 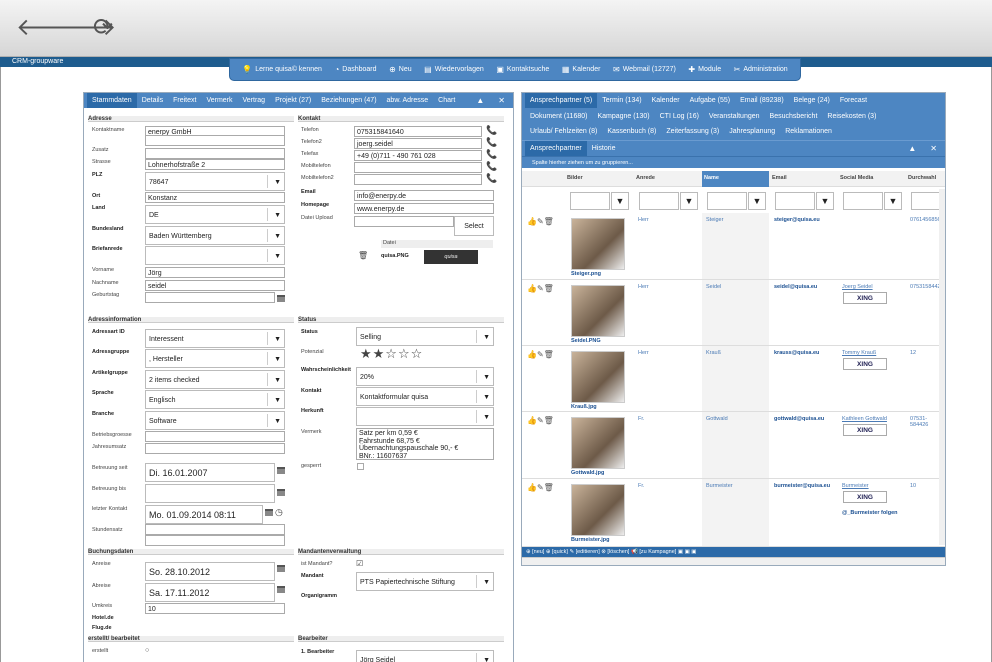 What do you see at coordinates (855, 486) in the screenshot?
I see `social-link: Burmeister` at bounding box center [855, 486].